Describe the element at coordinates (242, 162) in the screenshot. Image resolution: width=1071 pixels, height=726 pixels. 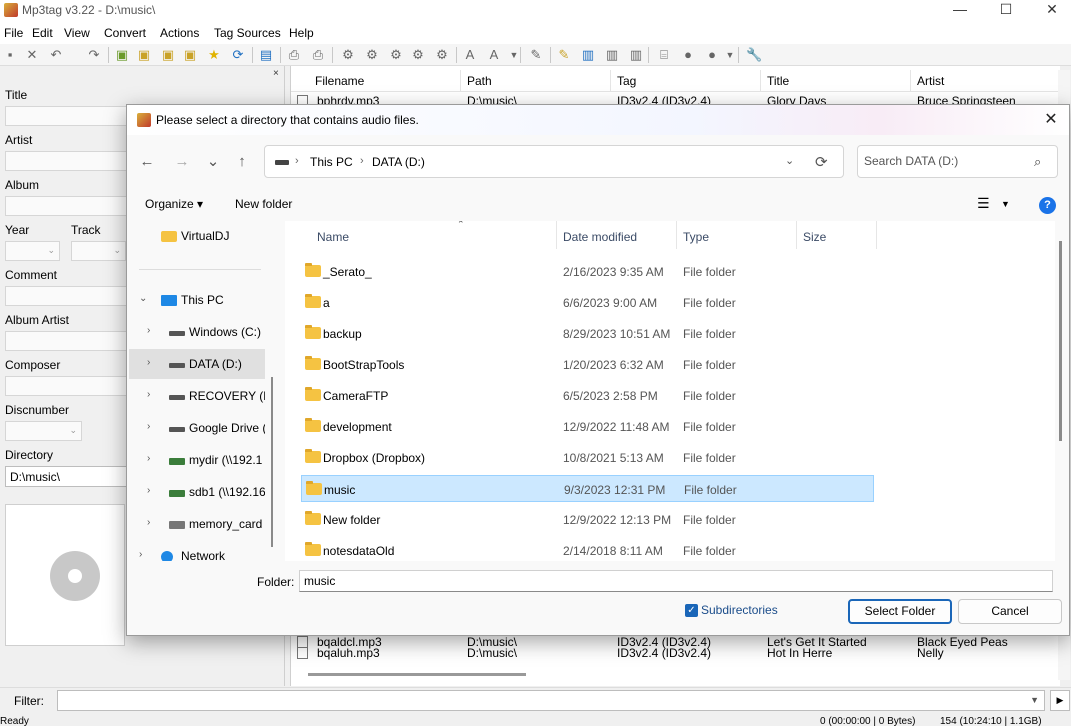
I see `up-arrow-icon: ↑` at that location.